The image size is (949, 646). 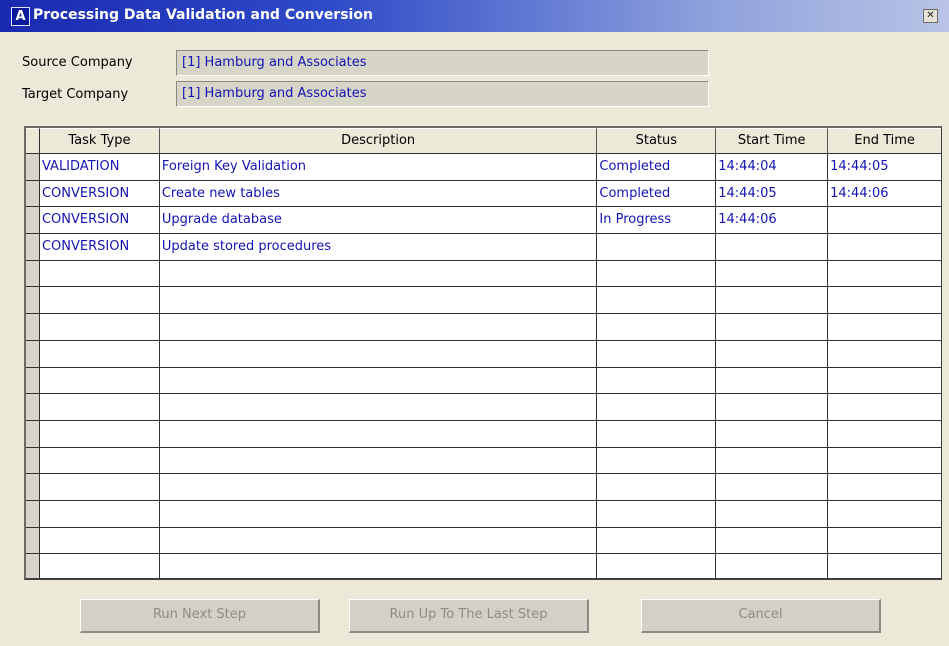 I want to click on close-icon: ✕, so click(x=930, y=16).